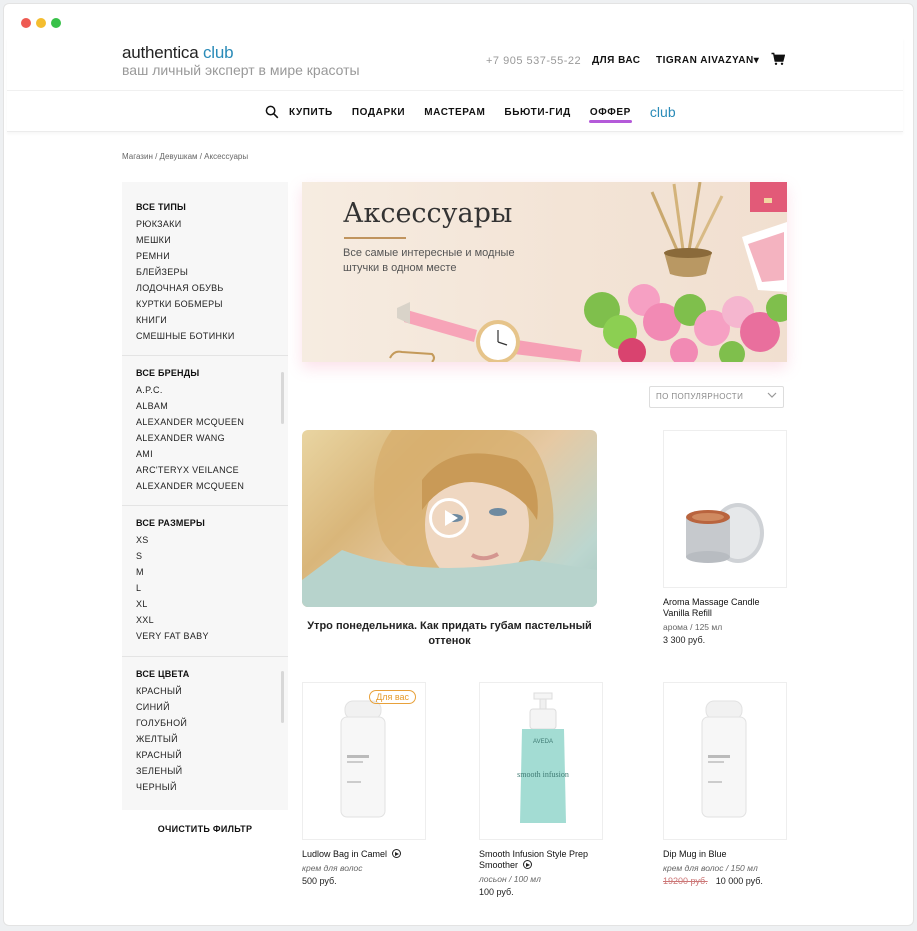 Image resolution: width=917 pixels, height=931 pixels. I want to click on product-price: 19200 руб. 10 000 руб., so click(725, 881).